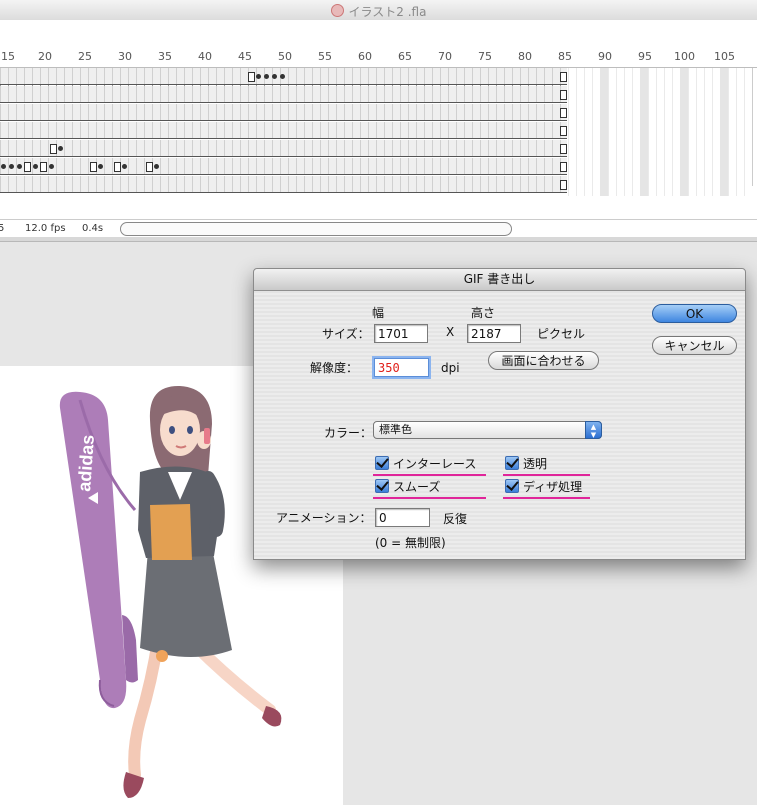 The image size is (757, 805). Describe the element at coordinates (450, 368) in the screenshot. I see `dpi-unit: dpi` at that location.